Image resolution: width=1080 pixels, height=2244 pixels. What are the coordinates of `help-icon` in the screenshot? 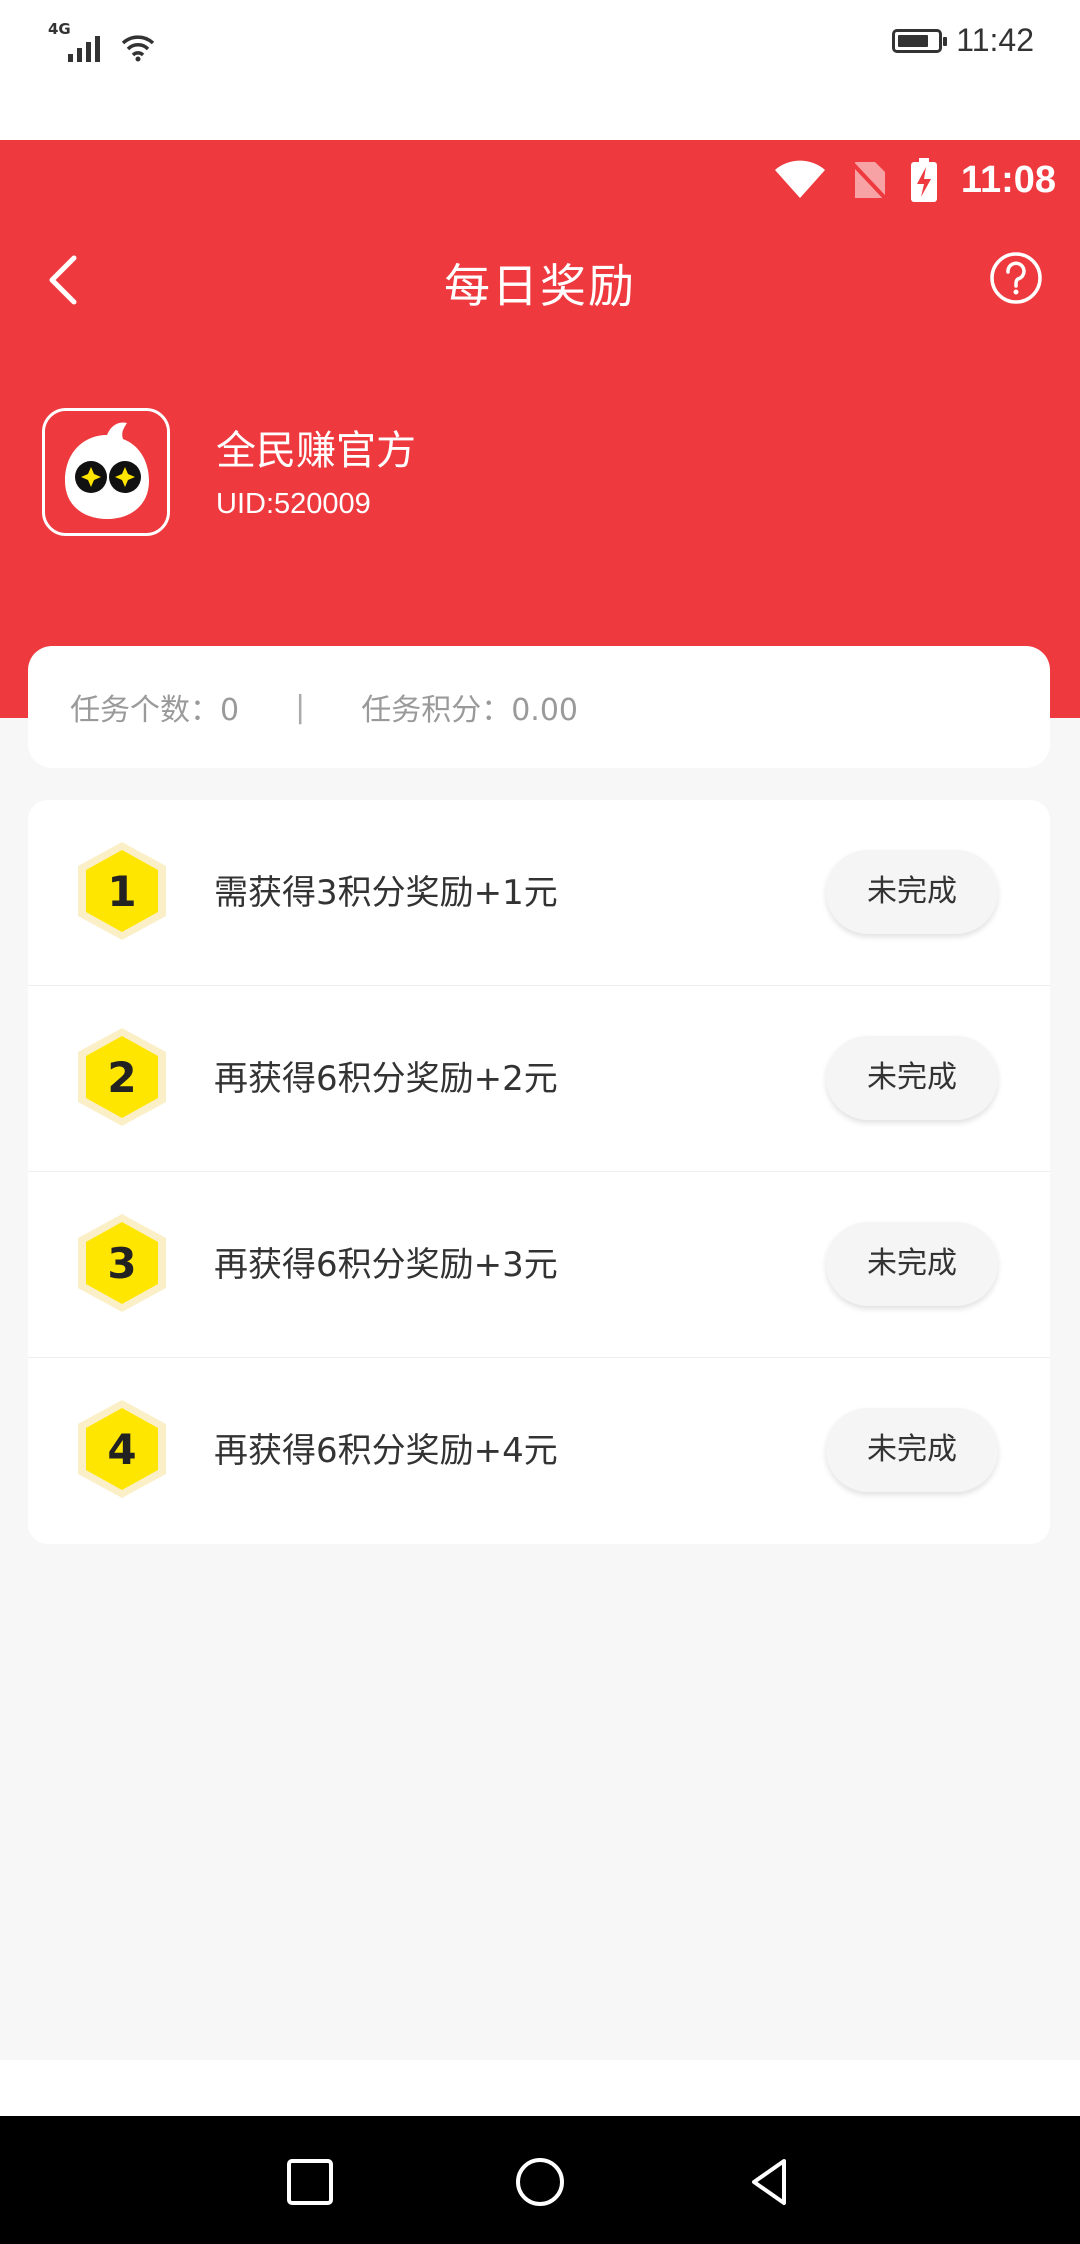 It's located at (1016, 278).